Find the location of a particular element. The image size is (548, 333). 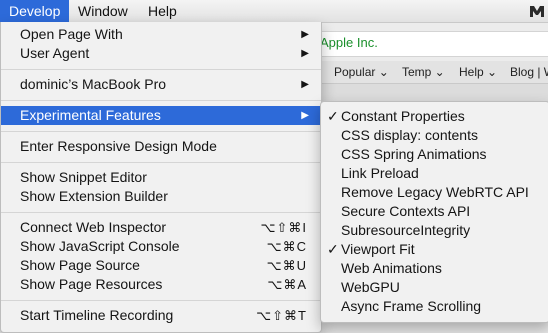

feature-css-spring-animations: CSS Spring Animations is located at coordinates (434, 154).